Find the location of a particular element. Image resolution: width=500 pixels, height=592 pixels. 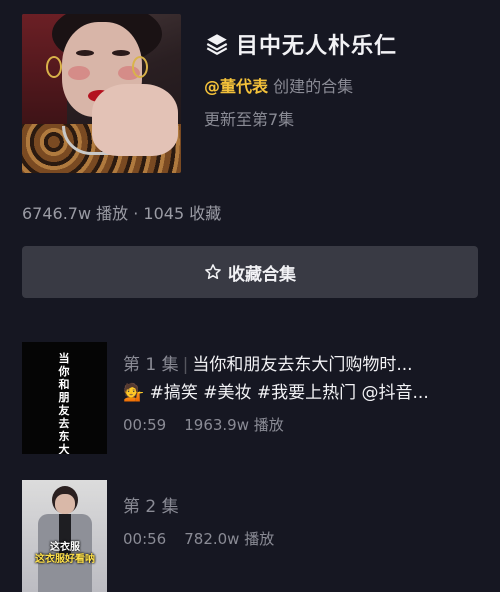

episode-number: 第 2 集 is located at coordinates (151, 507).